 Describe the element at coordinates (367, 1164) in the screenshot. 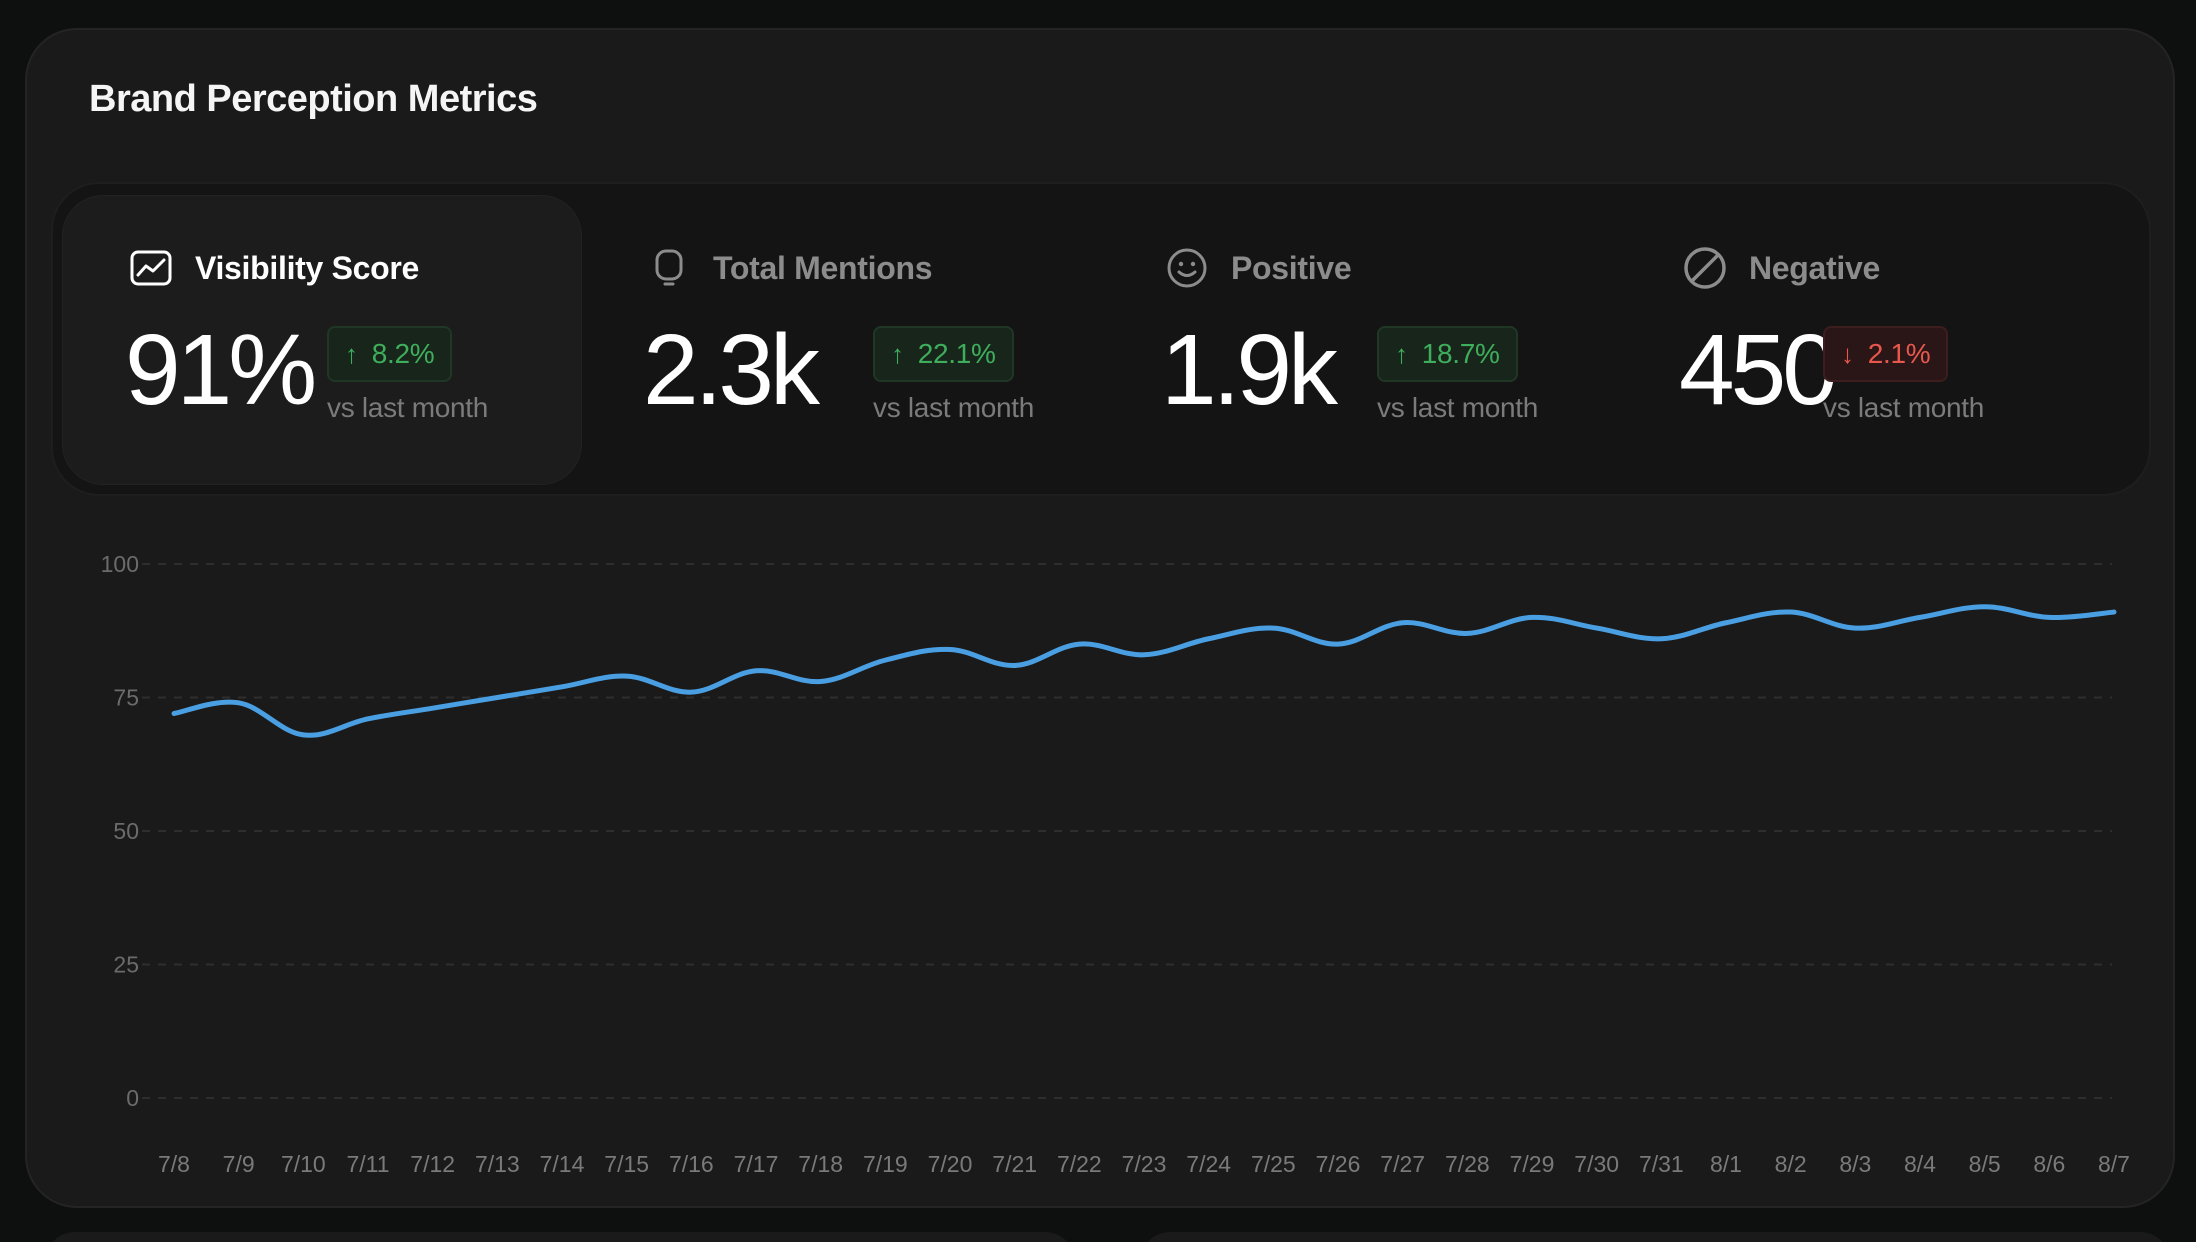

I see `x-tick-label: 7/11` at that location.